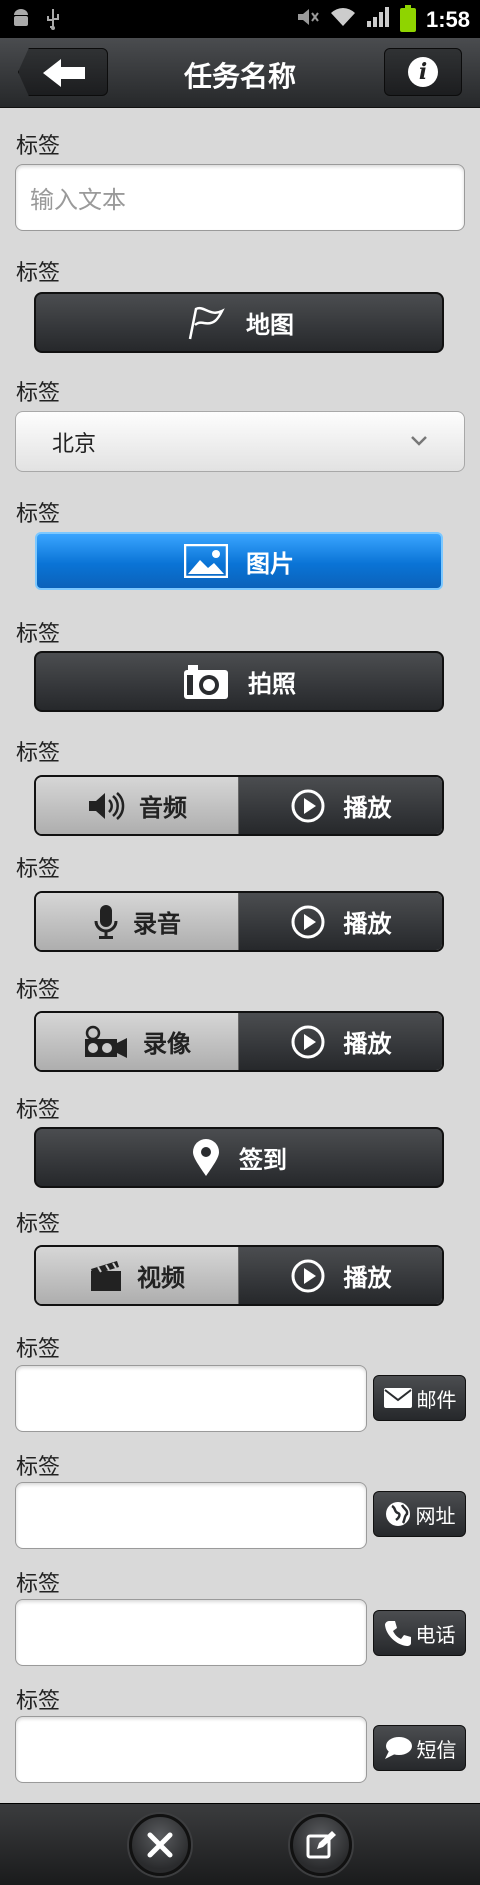 The height and width of the screenshot is (1885, 480). I want to click on photo-button-label: 拍照, so click(272, 684).